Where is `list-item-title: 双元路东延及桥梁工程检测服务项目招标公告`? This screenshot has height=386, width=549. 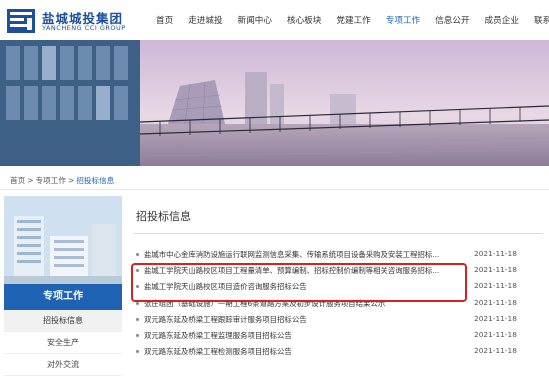
list-item-title: 双元路东延及桥梁工程检测服务项目招标公告 is located at coordinates (303, 351).